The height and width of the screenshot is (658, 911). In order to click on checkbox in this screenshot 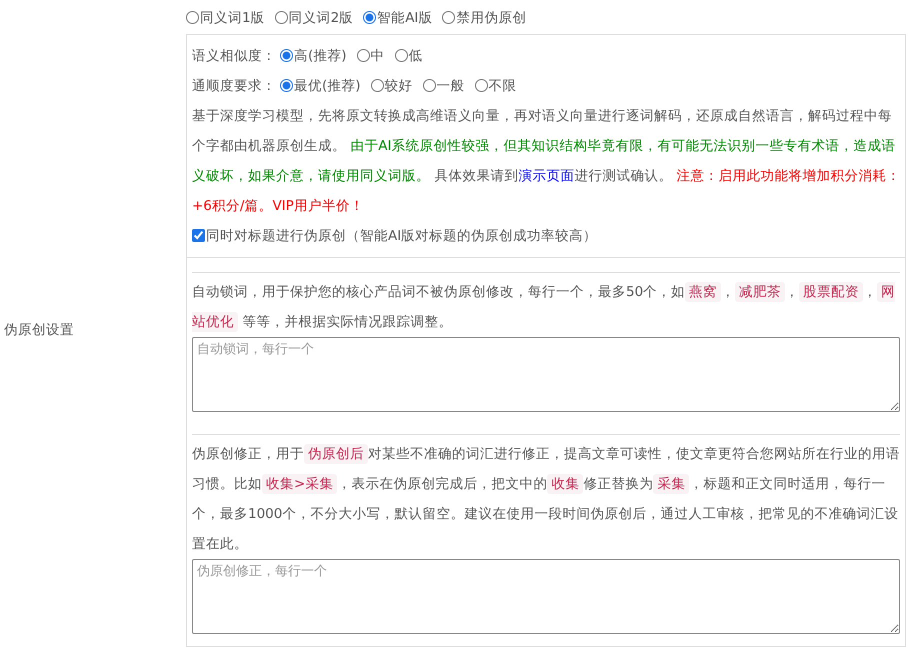, I will do `click(198, 235)`.